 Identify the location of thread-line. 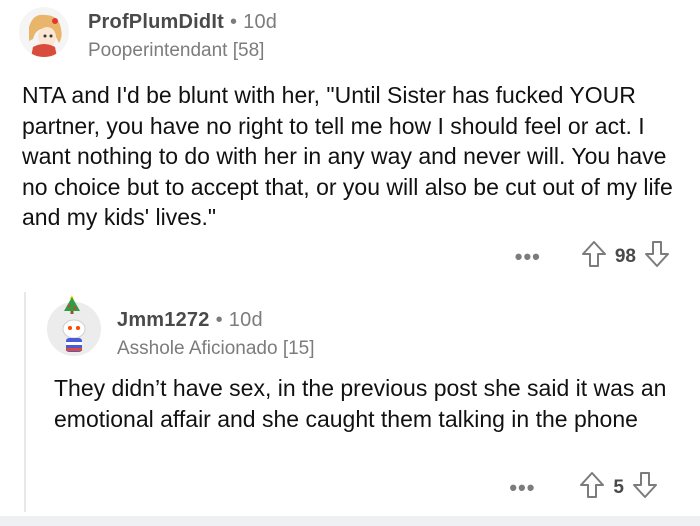
(25, 402).